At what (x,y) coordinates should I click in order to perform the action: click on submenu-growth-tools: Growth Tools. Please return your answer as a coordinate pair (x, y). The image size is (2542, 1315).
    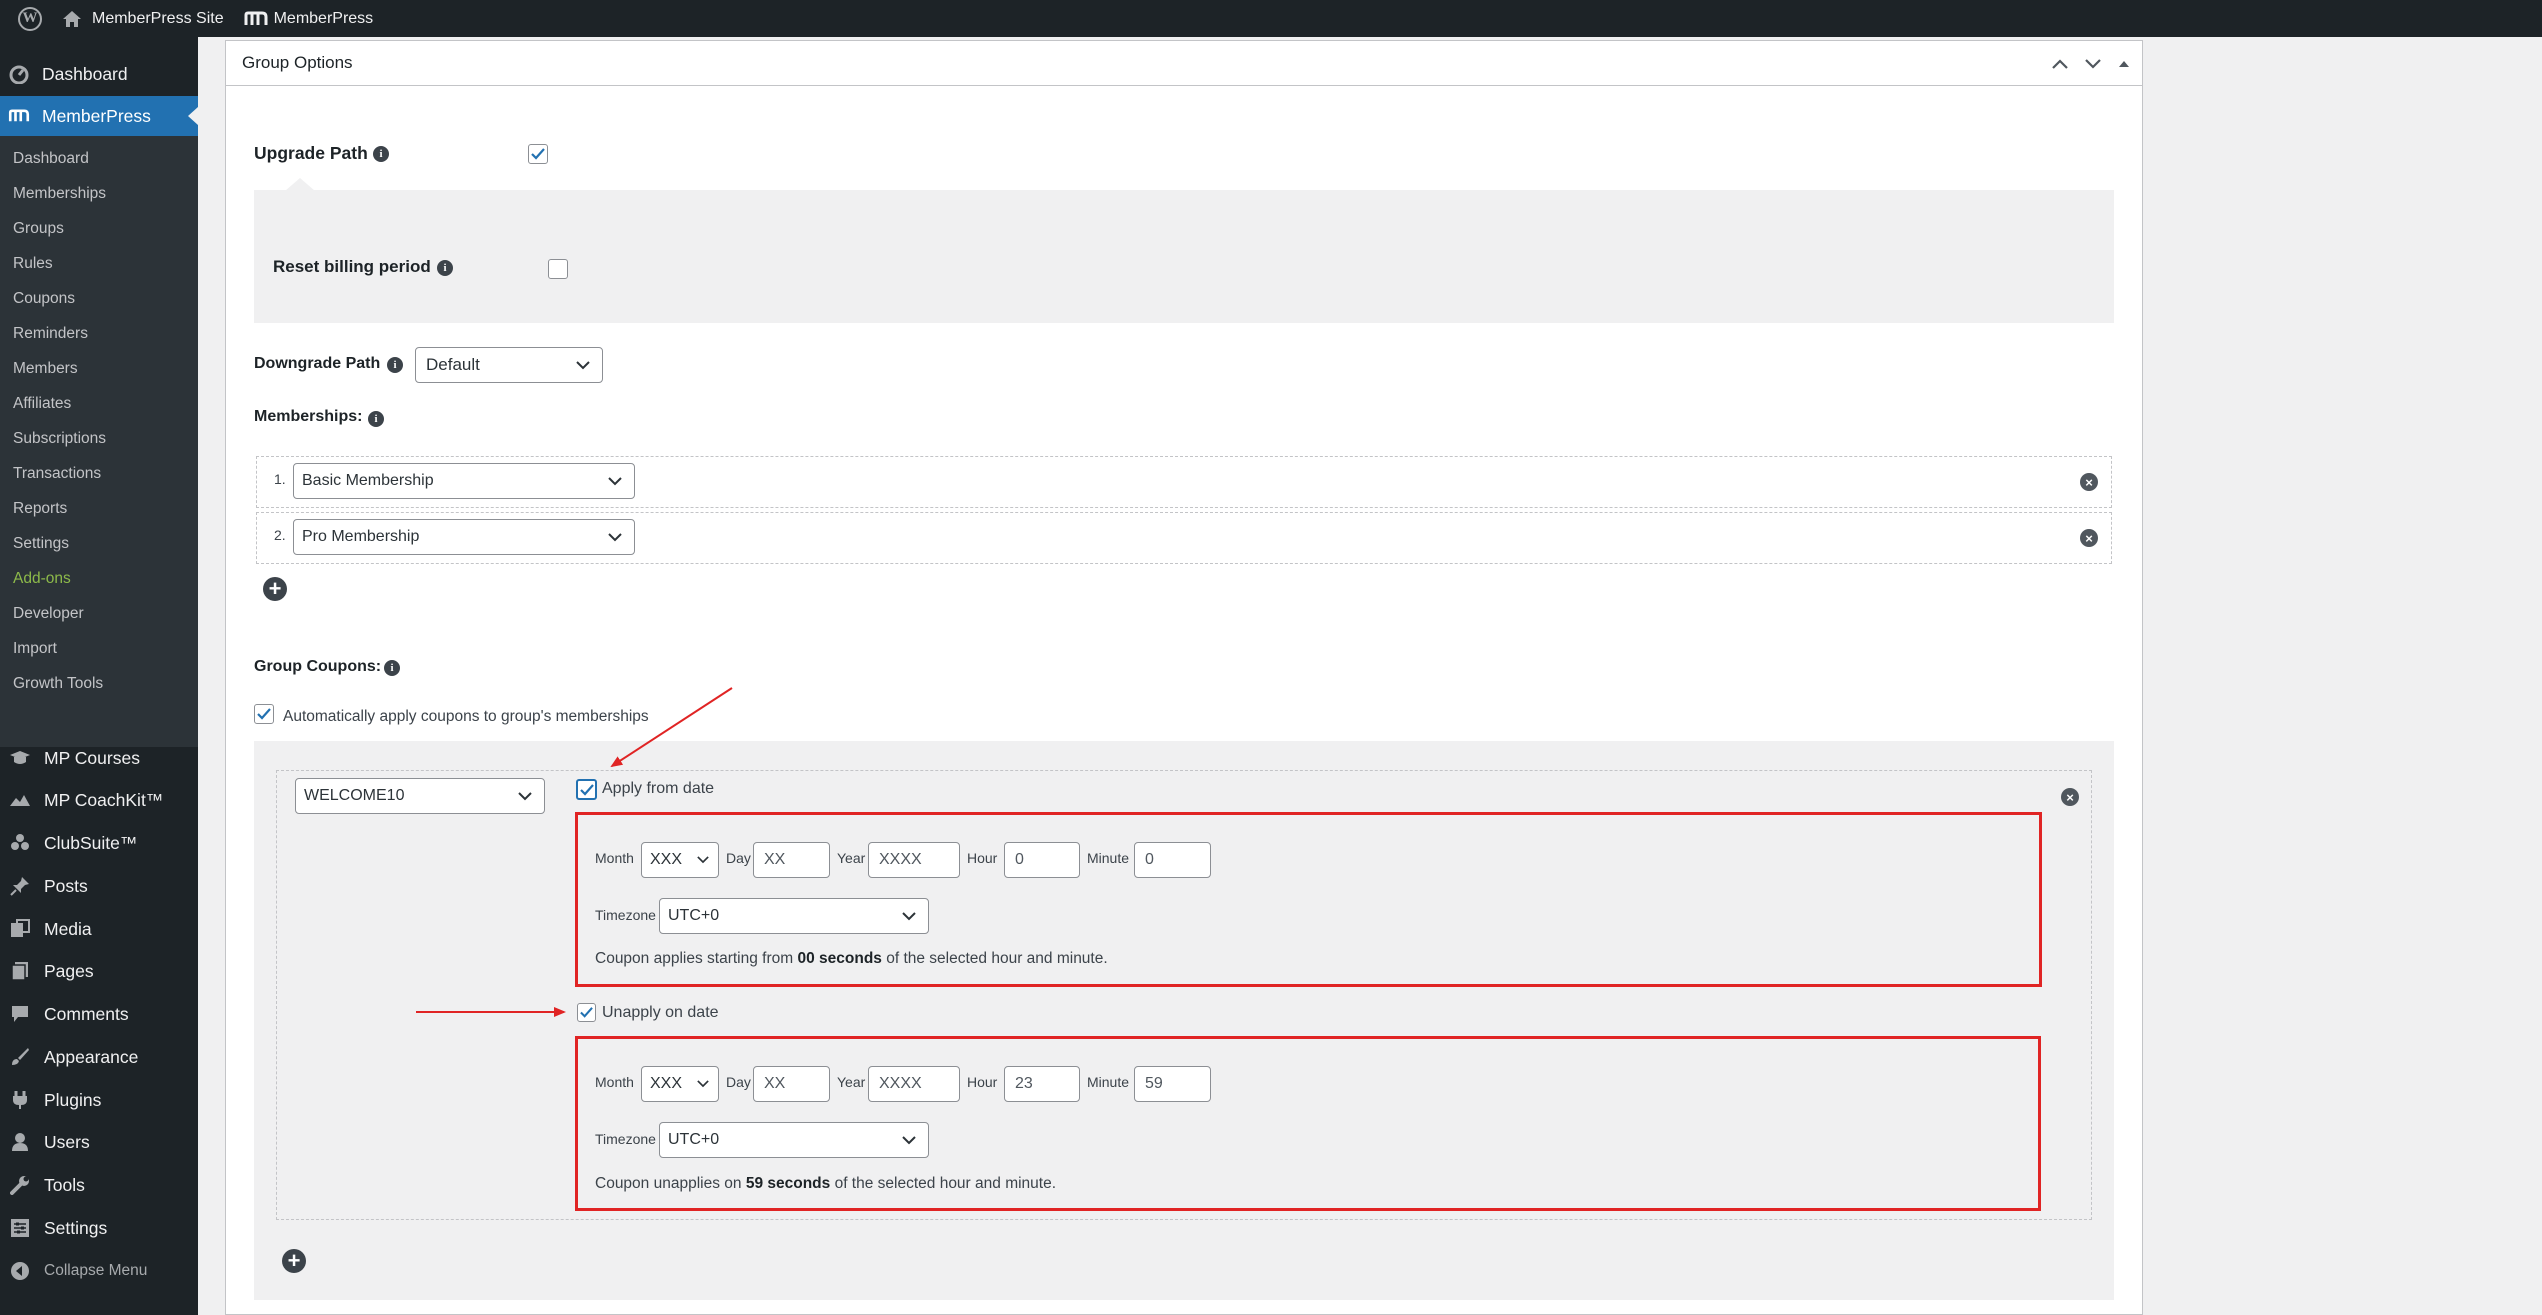
    Looking at the image, I should click on (58, 684).